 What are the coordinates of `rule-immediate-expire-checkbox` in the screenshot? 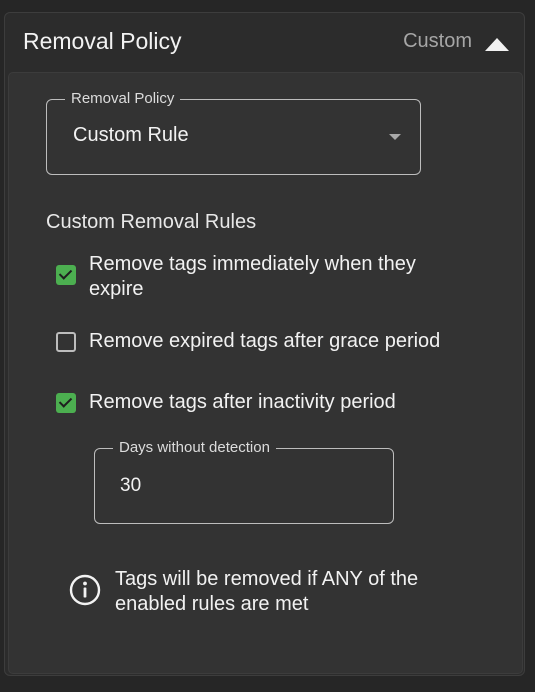 It's located at (66, 275).